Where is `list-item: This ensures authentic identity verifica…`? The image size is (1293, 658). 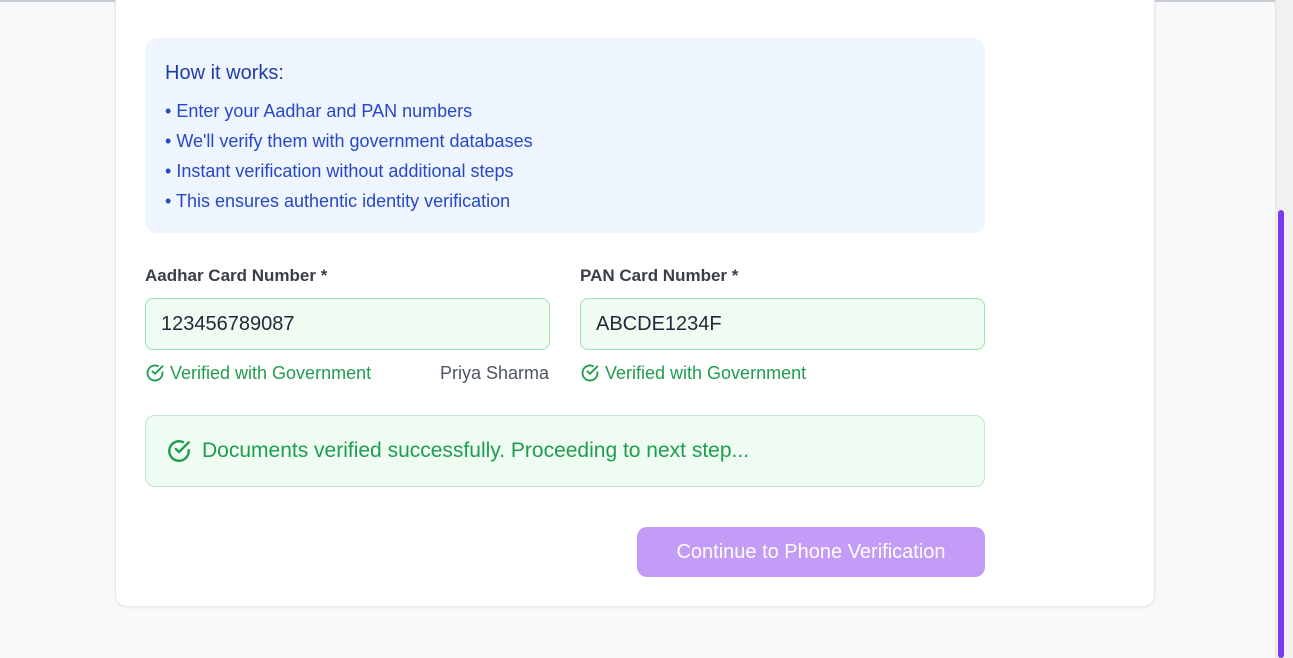 list-item: This ensures authentic identity verifica… is located at coordinates (349, 205).